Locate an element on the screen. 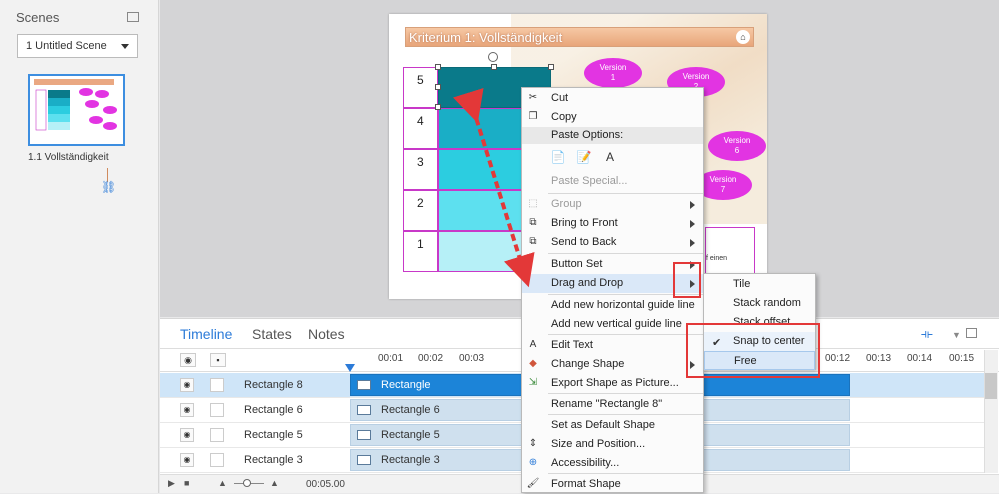 The height and width of the screenshot is (494, 999). scene-thumbnail-preview is located at coordinates (75, 105).